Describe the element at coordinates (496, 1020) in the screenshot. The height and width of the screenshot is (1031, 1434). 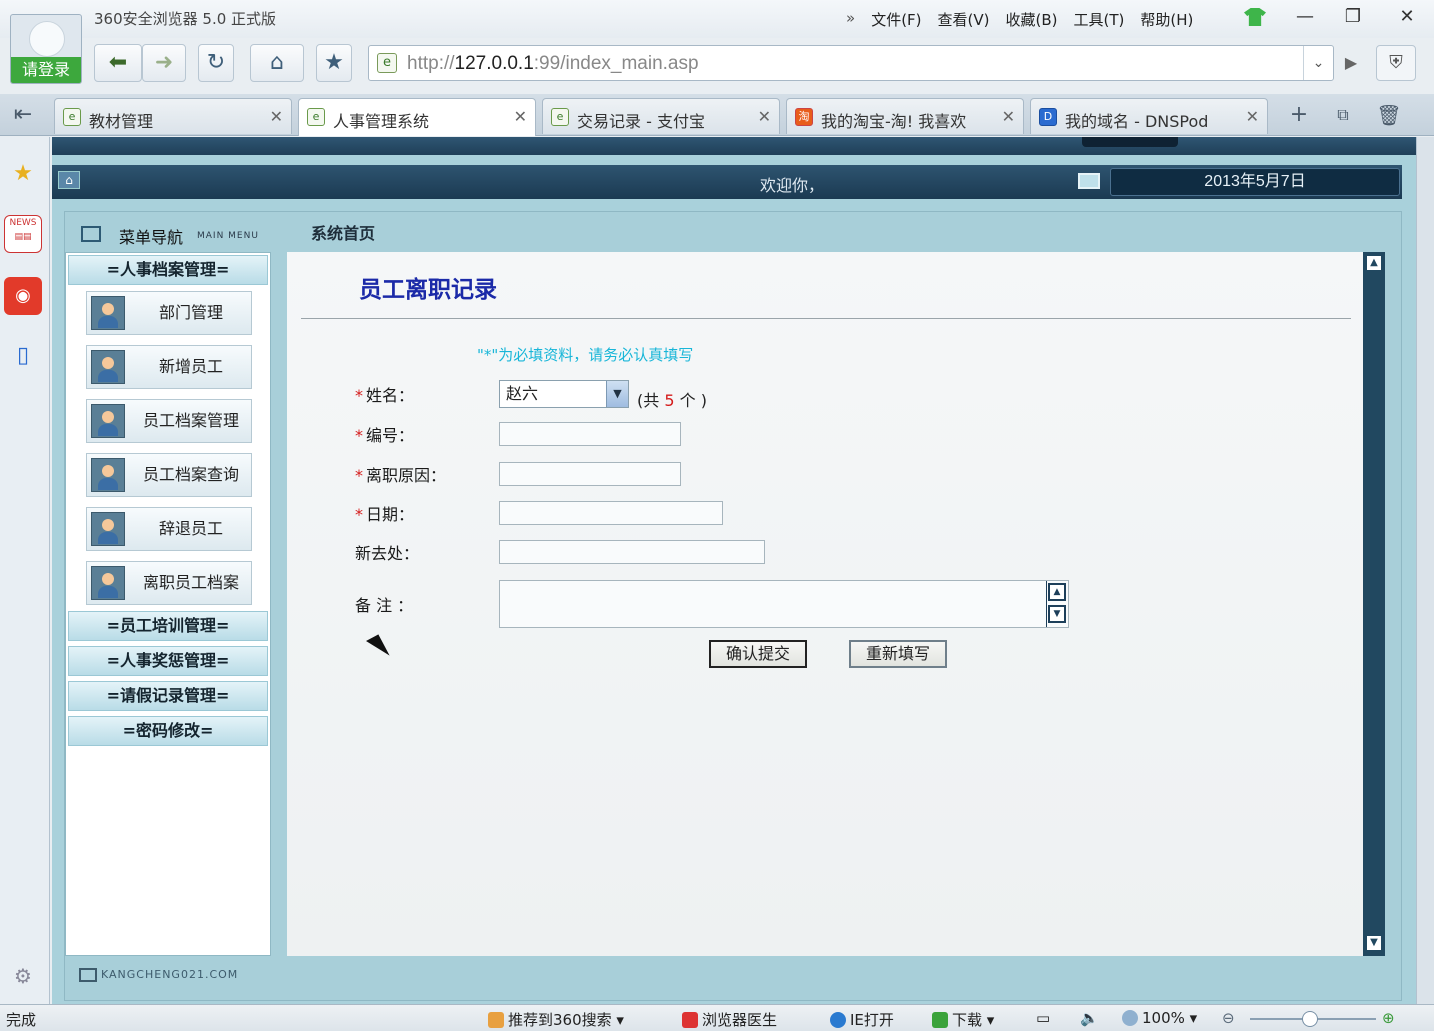
I see `thumb-icon` at that location.